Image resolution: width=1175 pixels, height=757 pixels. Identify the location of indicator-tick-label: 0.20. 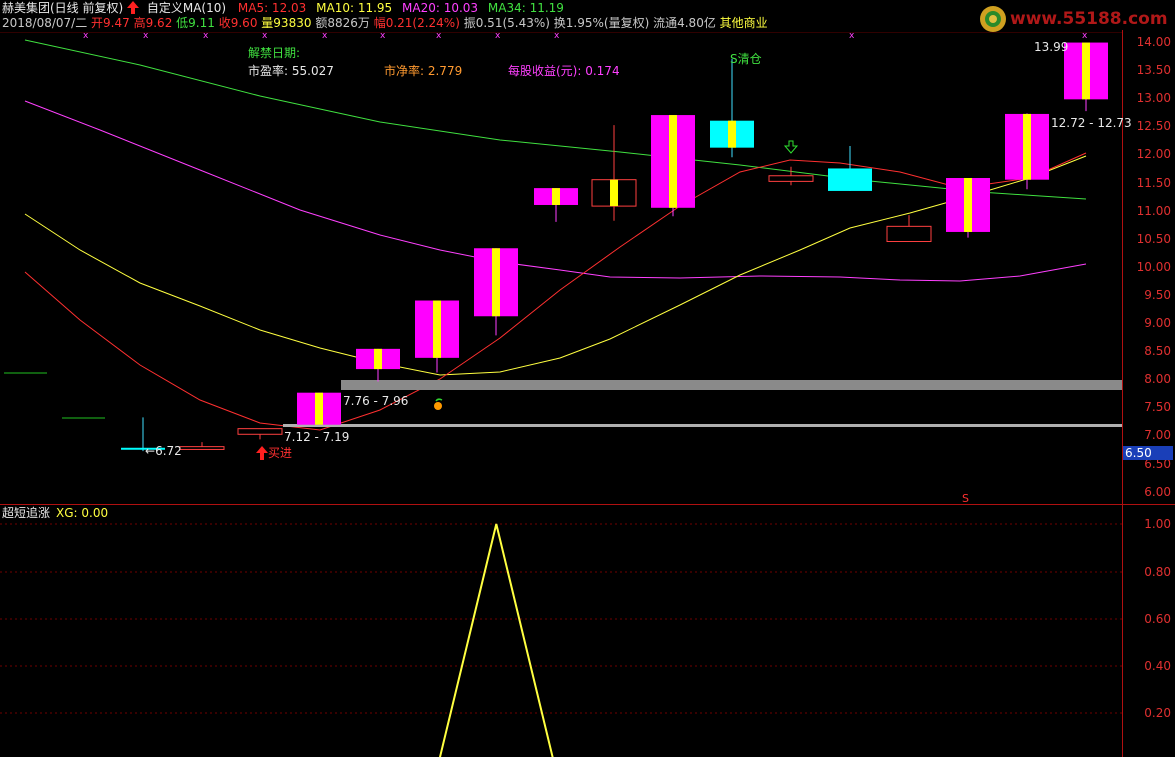
(1157, 713).